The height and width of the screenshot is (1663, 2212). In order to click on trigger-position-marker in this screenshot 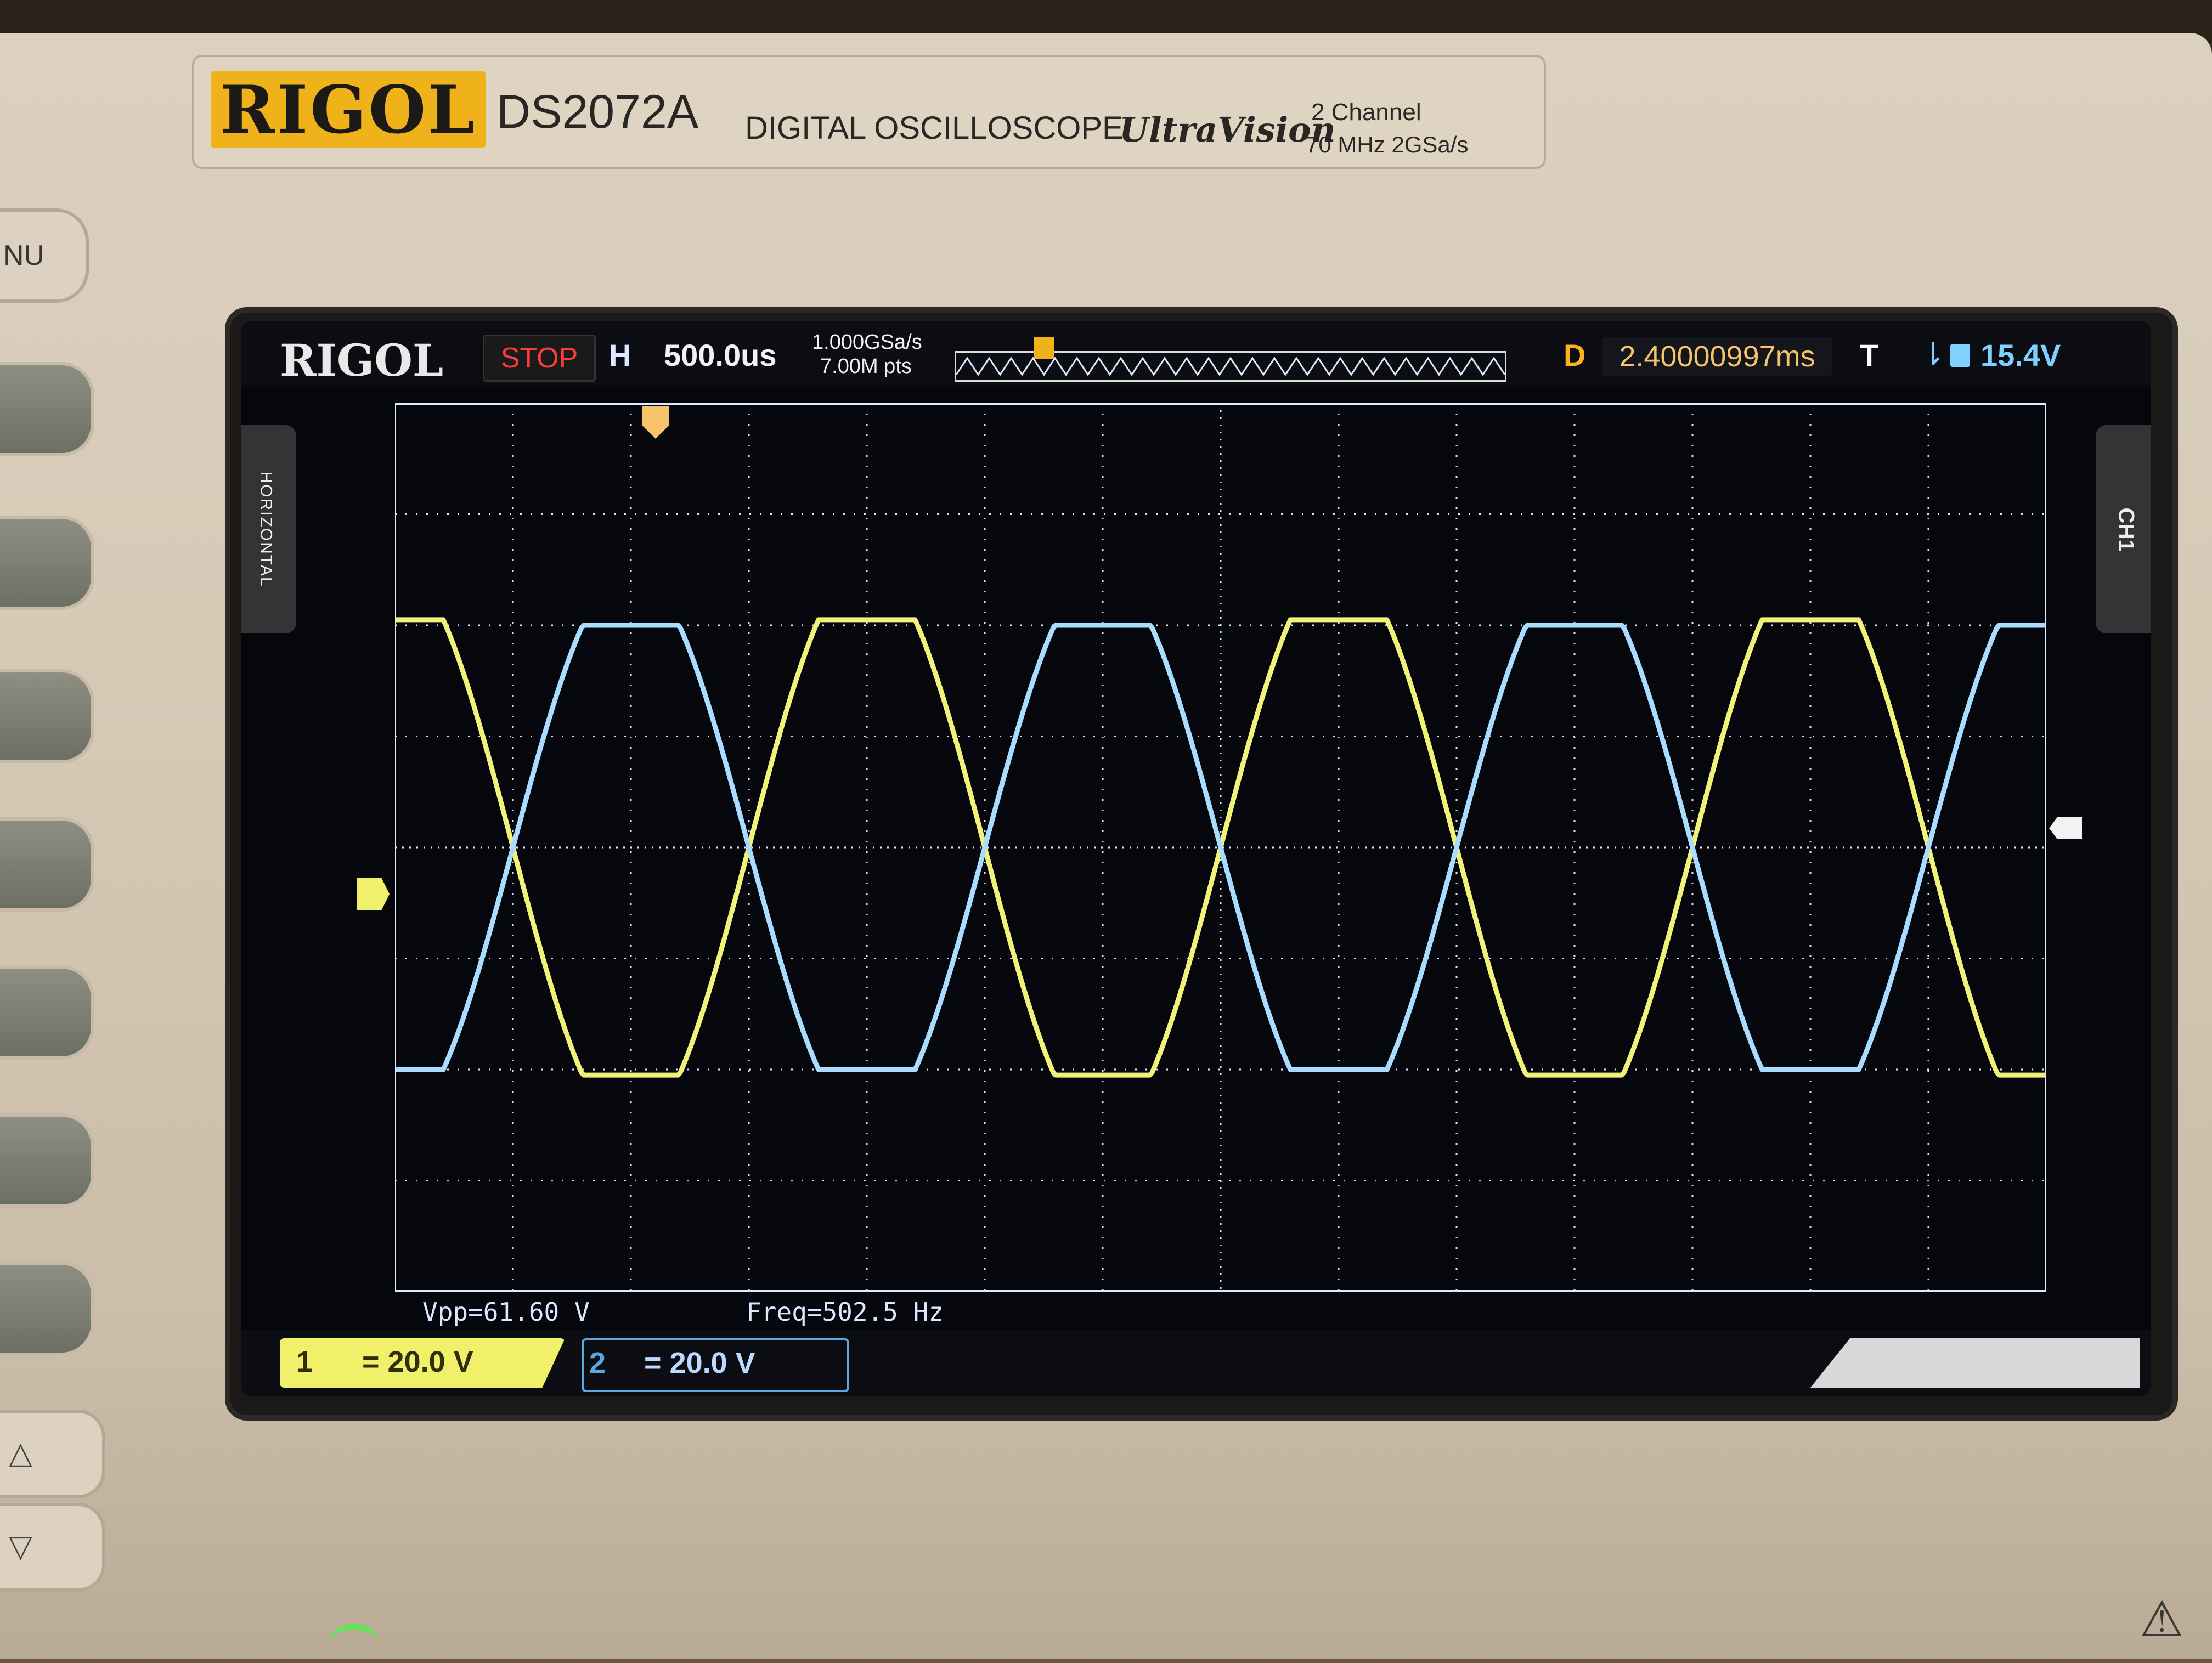, I will do `click(1044, 348)`.